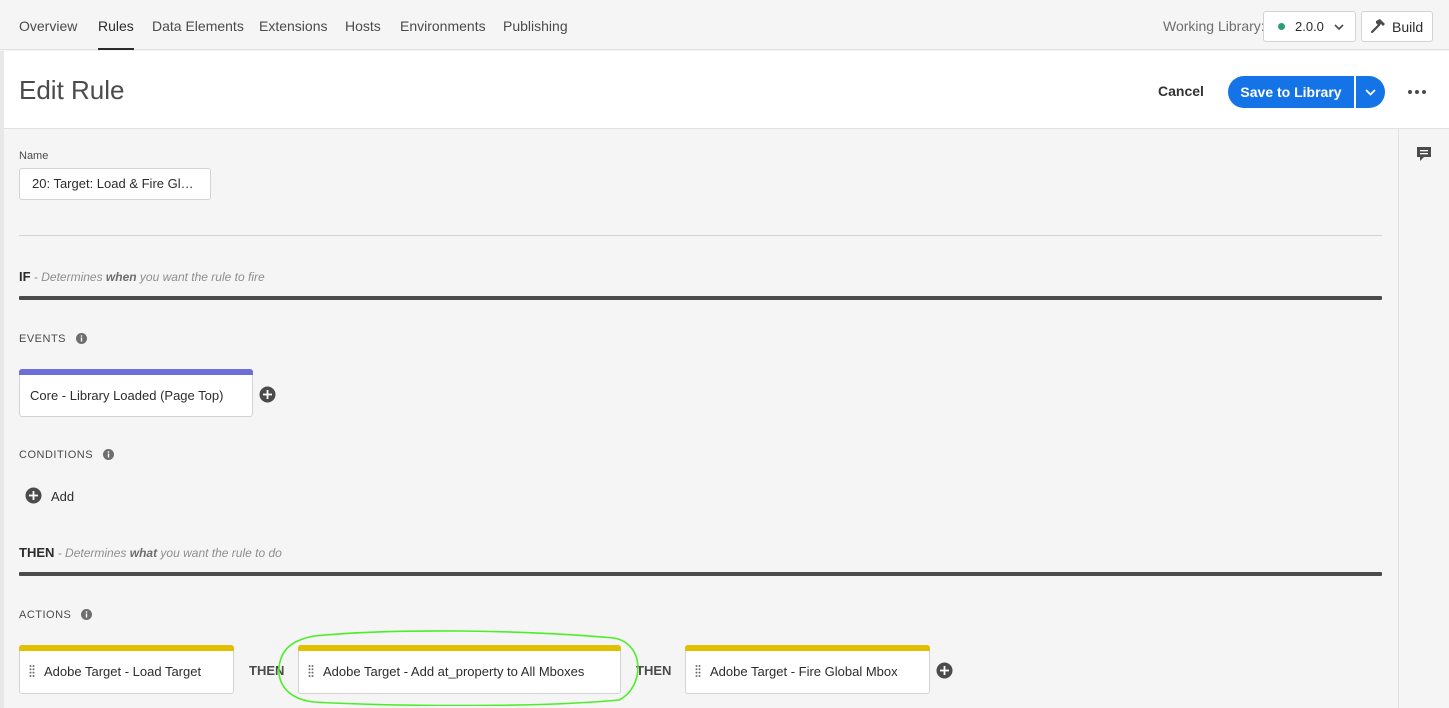 This screenshot has height=708, width=1449. I want to click on action-card: Adobe Target - Load Target, so click(126, 669).